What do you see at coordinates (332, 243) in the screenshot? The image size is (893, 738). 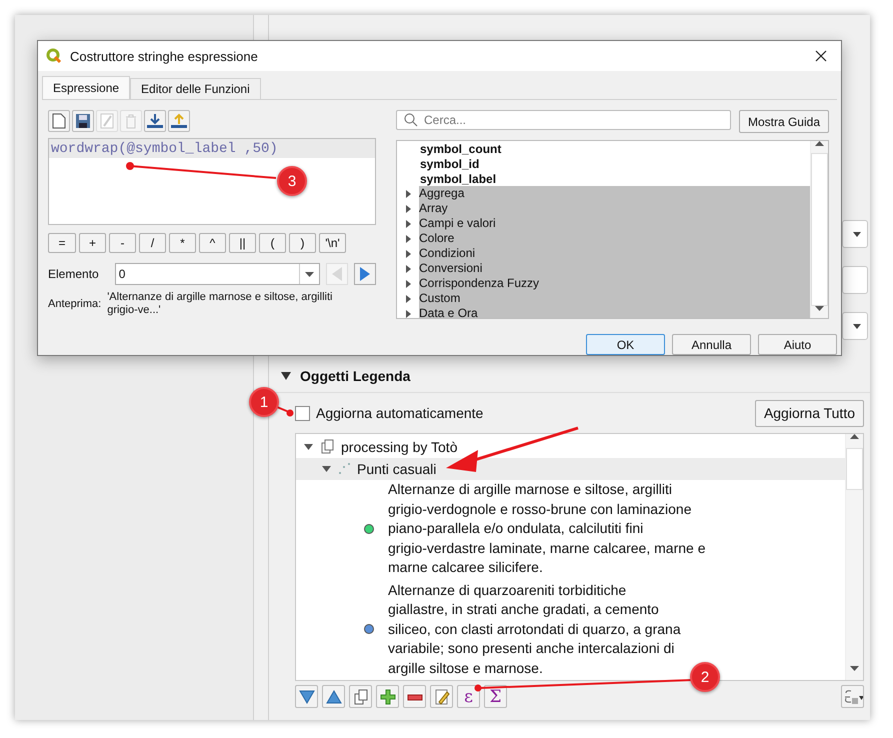 I see `operator-button: '\n'` at bounding box center [332, 243].